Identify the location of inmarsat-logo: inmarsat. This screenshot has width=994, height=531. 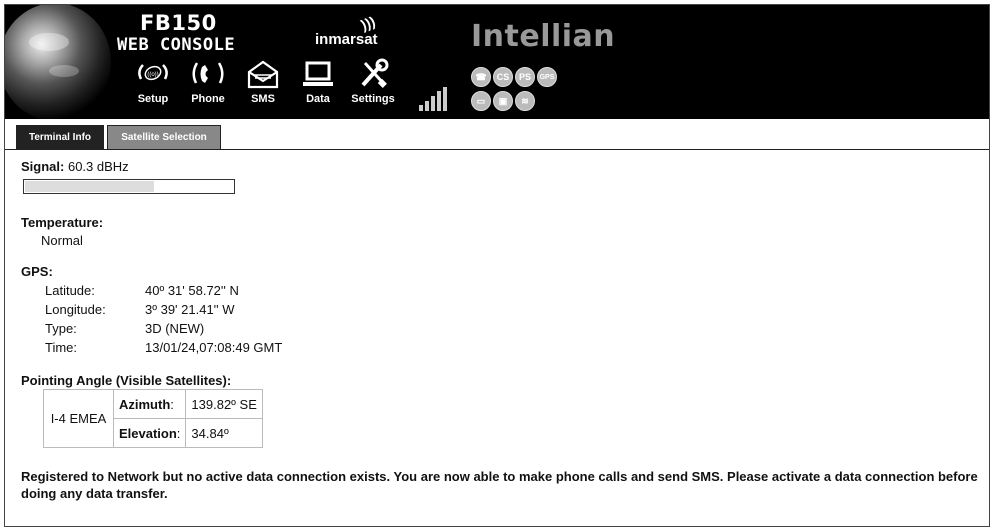
(346, 39).